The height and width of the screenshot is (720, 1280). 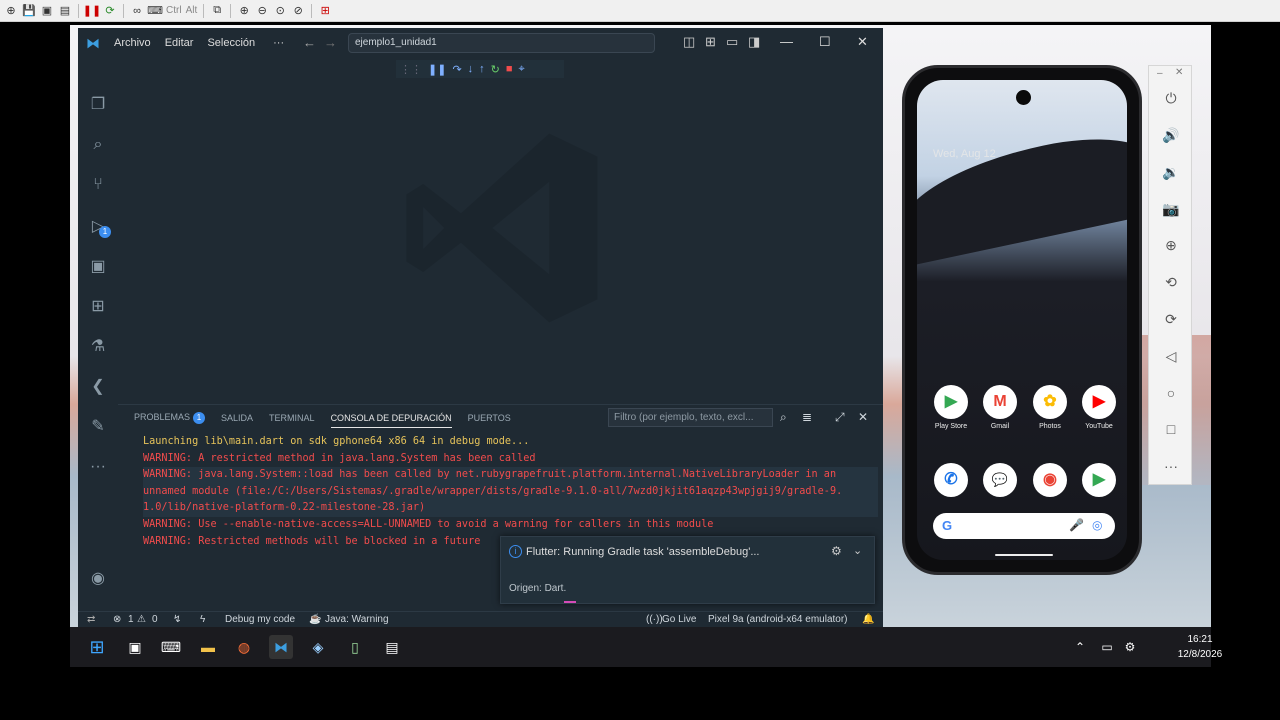 What do you see at coordinates (155, 619) in the screenshot?
I see `warning-count: 0` at bounding box center [155, 619].